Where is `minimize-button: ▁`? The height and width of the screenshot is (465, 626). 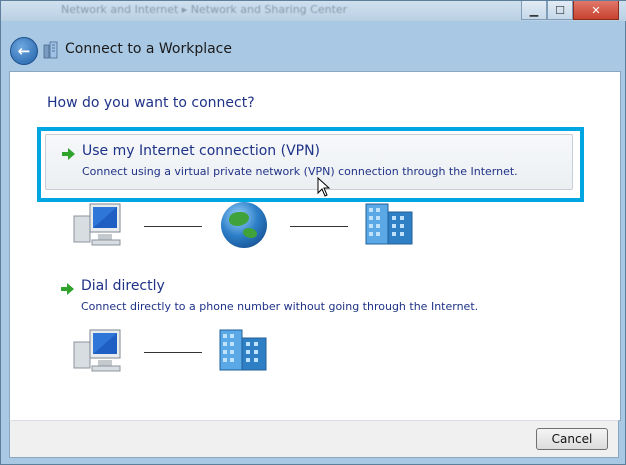 minimize-button: ▁ is located at coordinates (534, 10).